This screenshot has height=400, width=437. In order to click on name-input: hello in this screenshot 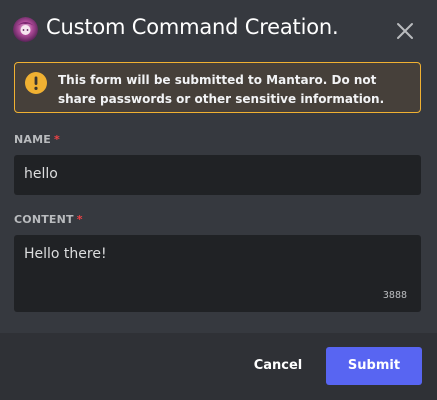, I will do `click(217, 175)`.